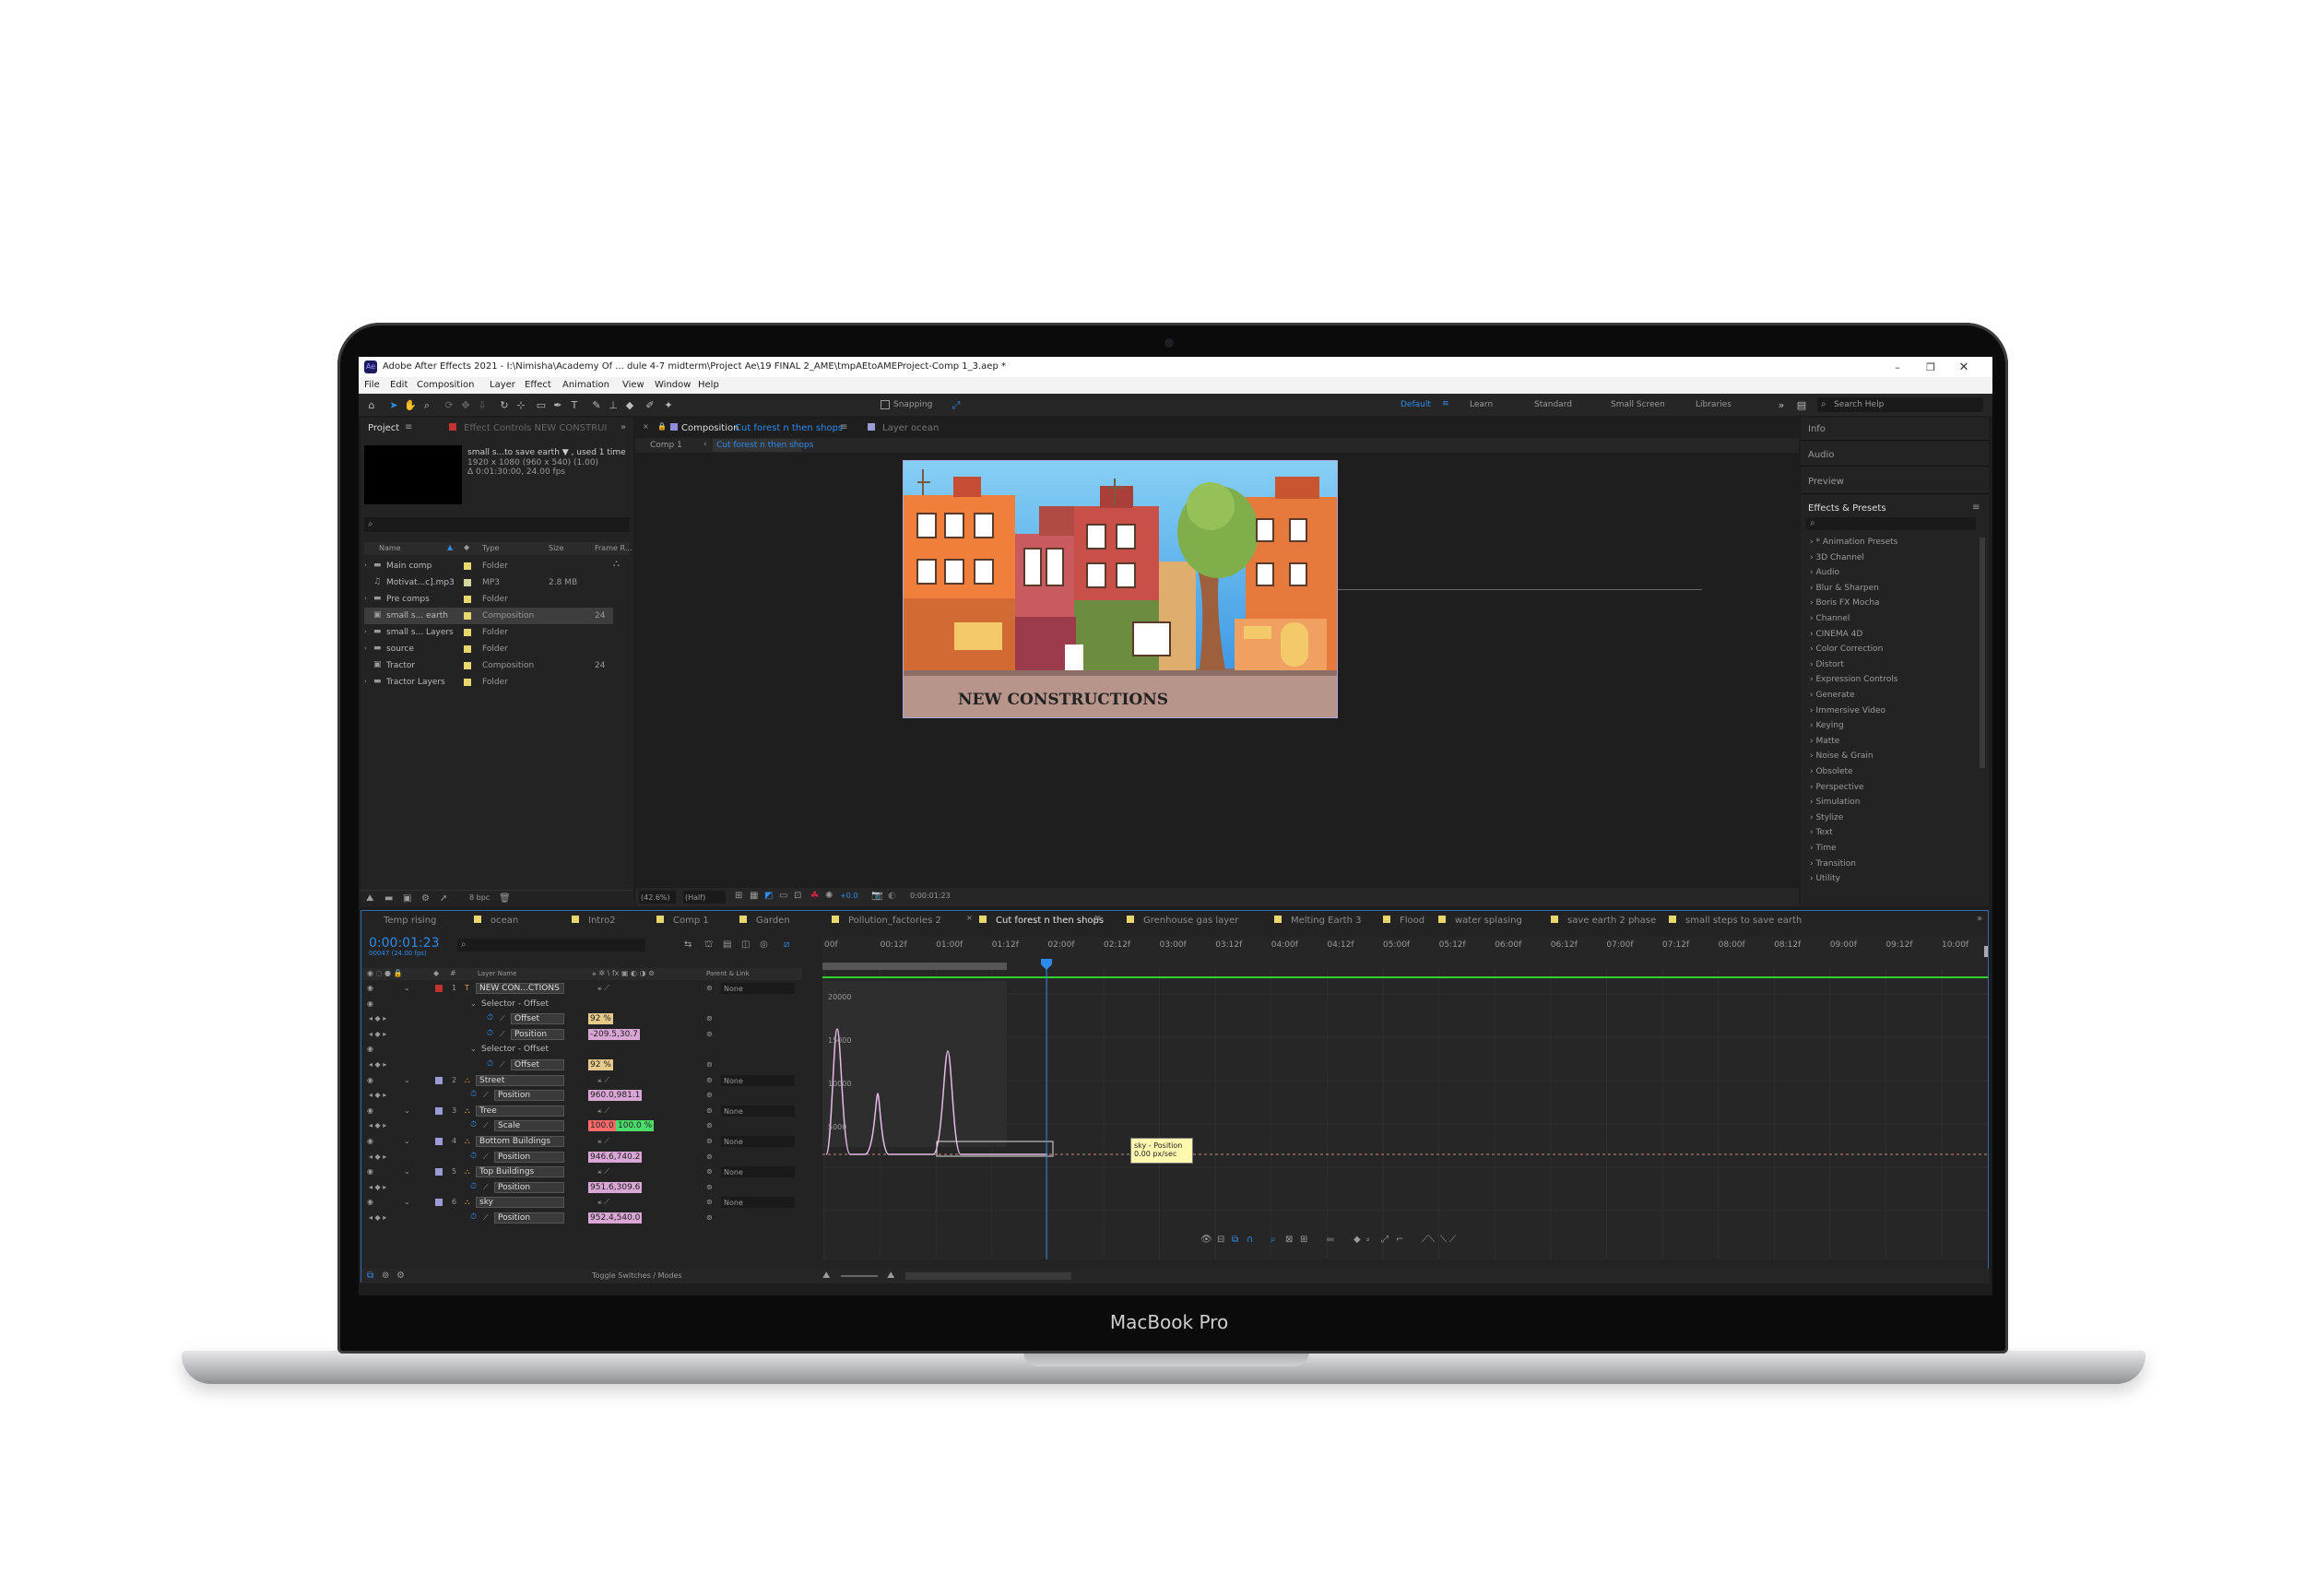 The width and height of the screenshot is (2305, 1596). What do you see at coordinates (688, 945) in the screenshot?
I see `composition-mini-flowchart-icon: ⇆` at bounding box center [688, 945].